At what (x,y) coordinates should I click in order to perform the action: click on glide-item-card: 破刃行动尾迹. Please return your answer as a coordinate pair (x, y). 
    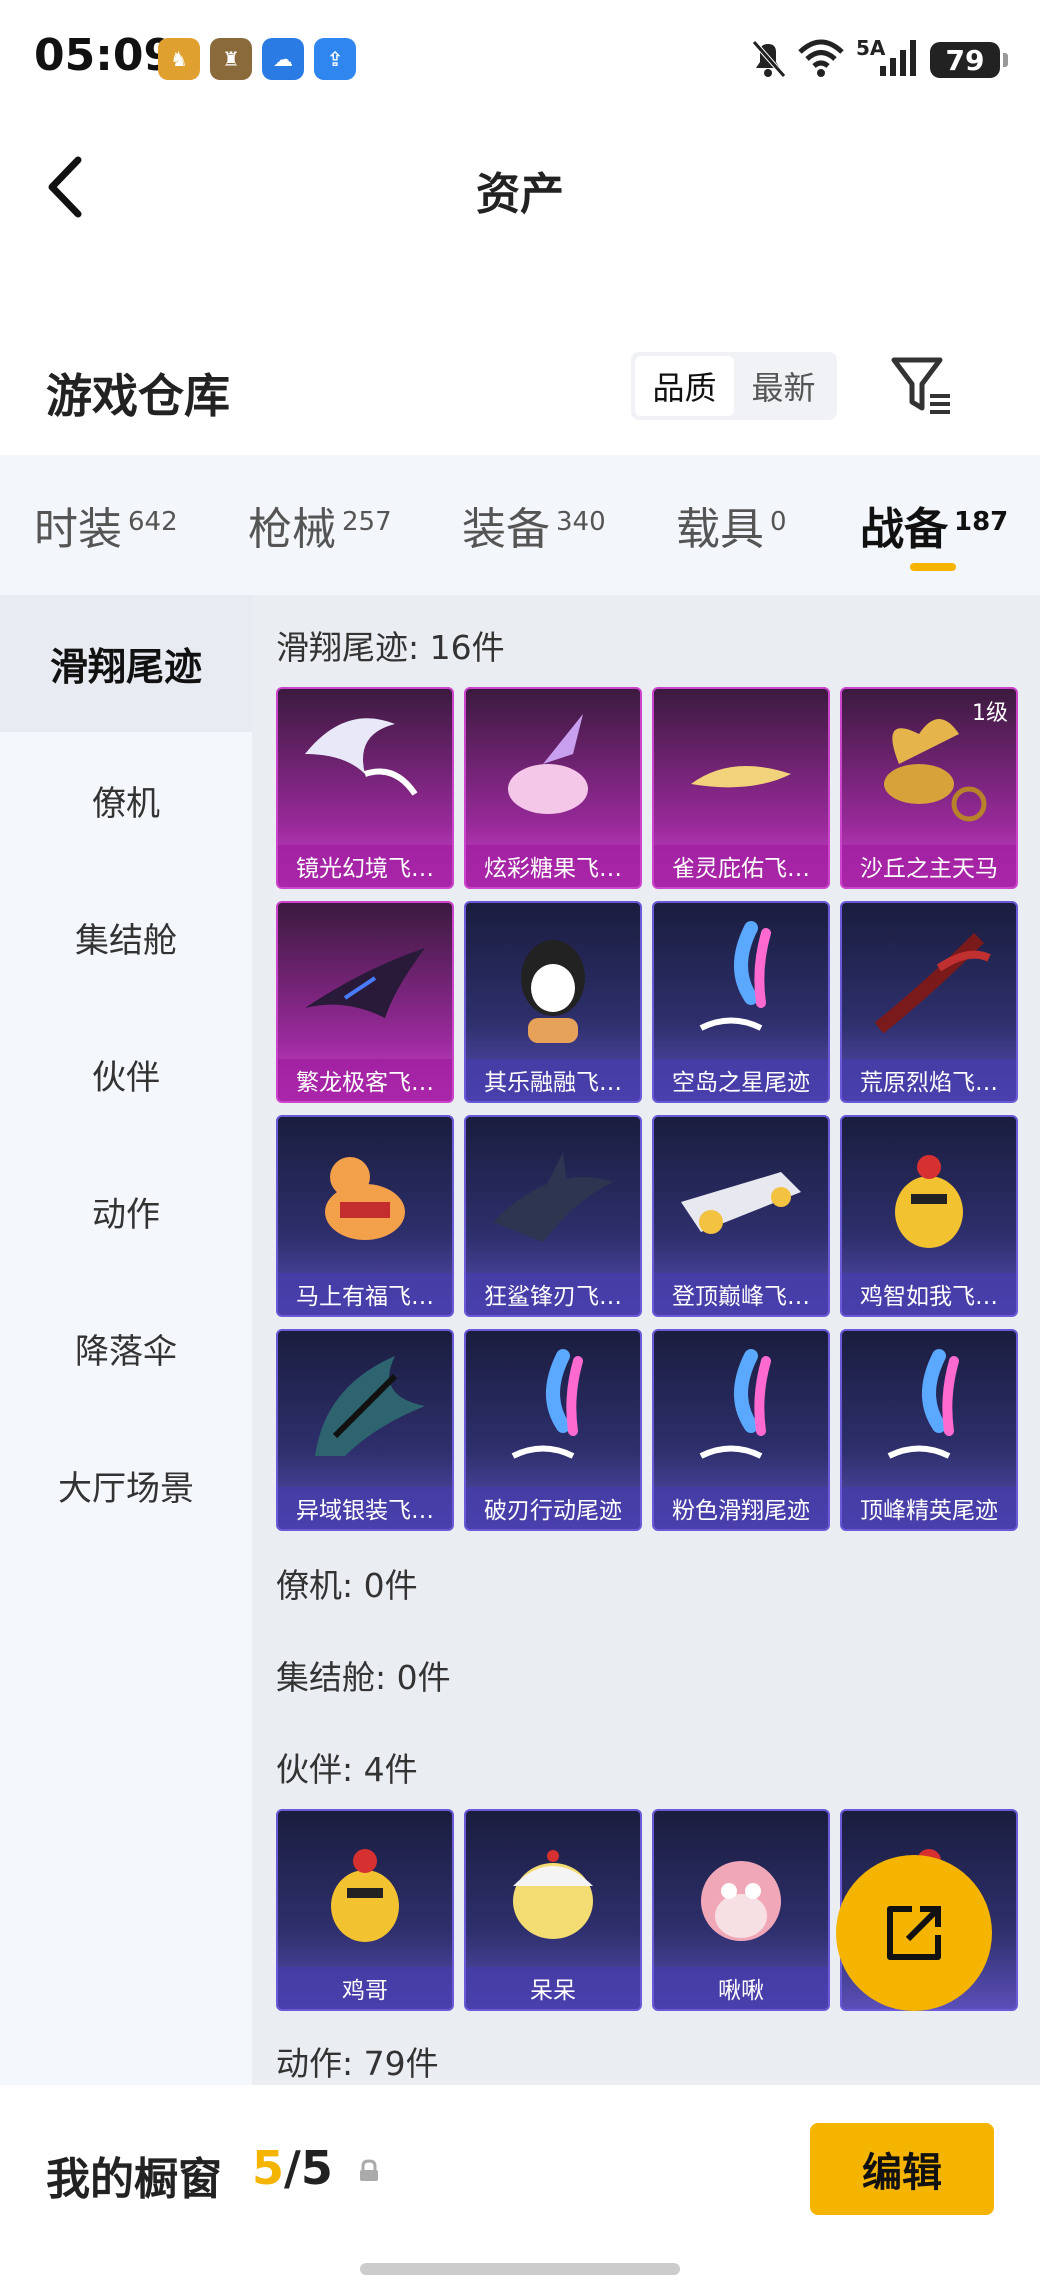
    Looking at the image, I should click on (553, 1430).